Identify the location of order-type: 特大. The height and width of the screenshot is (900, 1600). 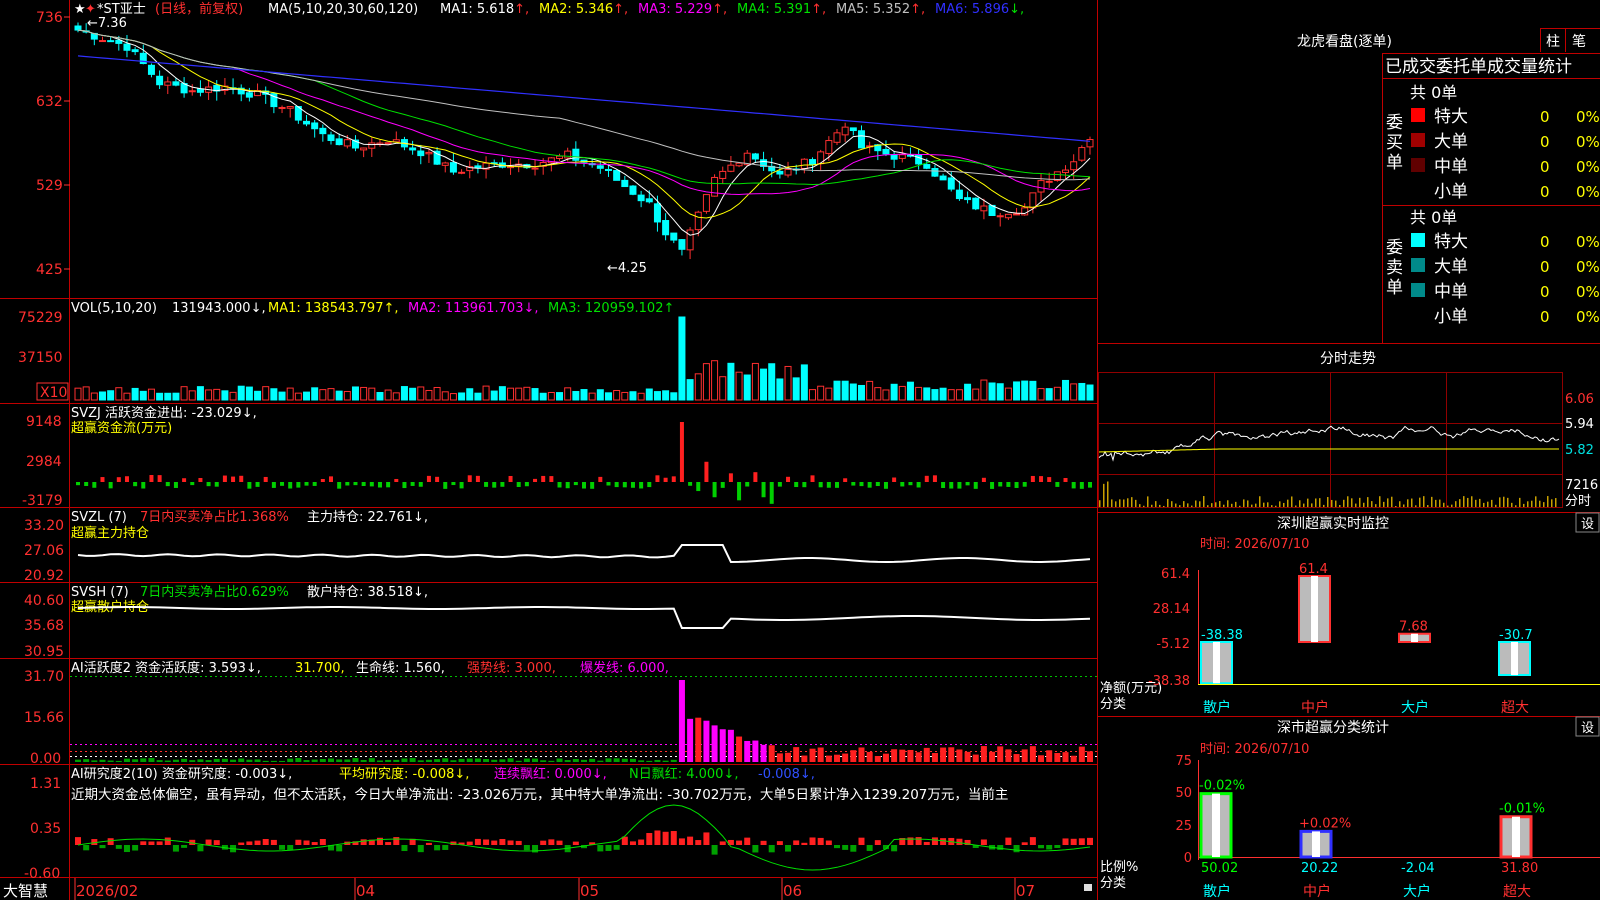
(1451, 242).